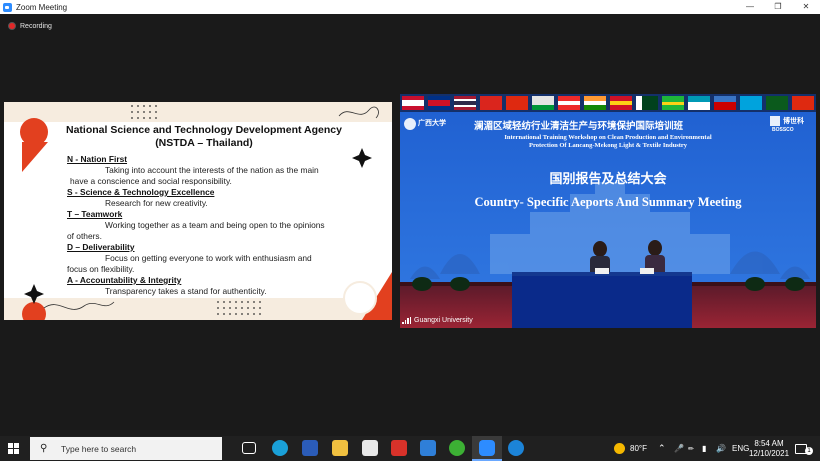 The image size is (820, 461). I want to click on windows-start-icon, so click(13, 448).